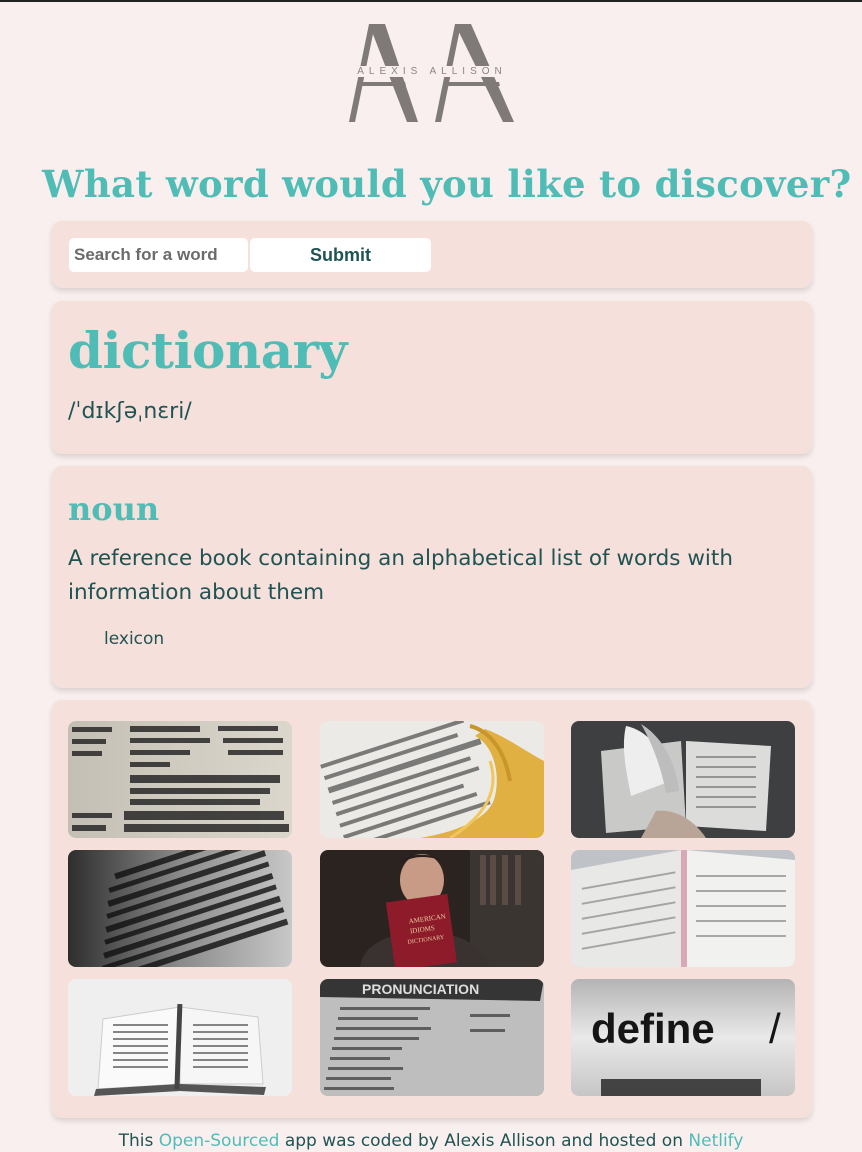  Describe the element at coordinates (130, 411) in the screenshot. I see `phonetic-text: /ˈdɪkʃəˌnɛri/` at that location.